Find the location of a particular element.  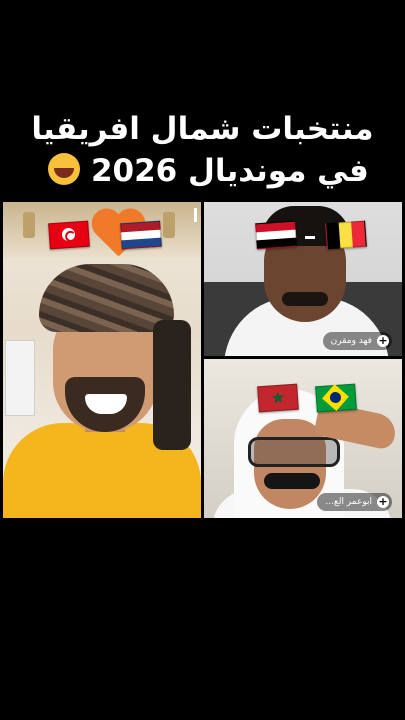

pause-icon is located at coordinates (197, 215).